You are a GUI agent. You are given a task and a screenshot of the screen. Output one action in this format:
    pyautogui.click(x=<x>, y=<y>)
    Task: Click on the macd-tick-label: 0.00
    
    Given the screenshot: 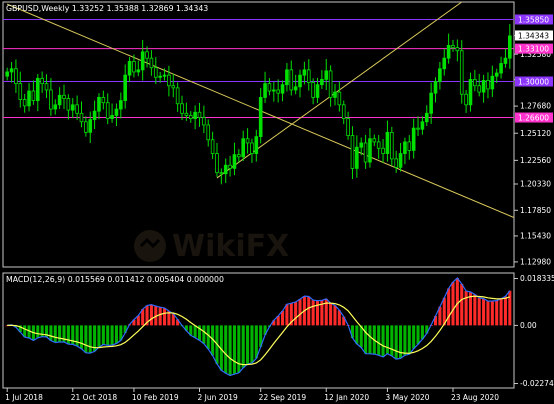 What is the action you would take?
    pyautogui.click(x=528, y=325)
    